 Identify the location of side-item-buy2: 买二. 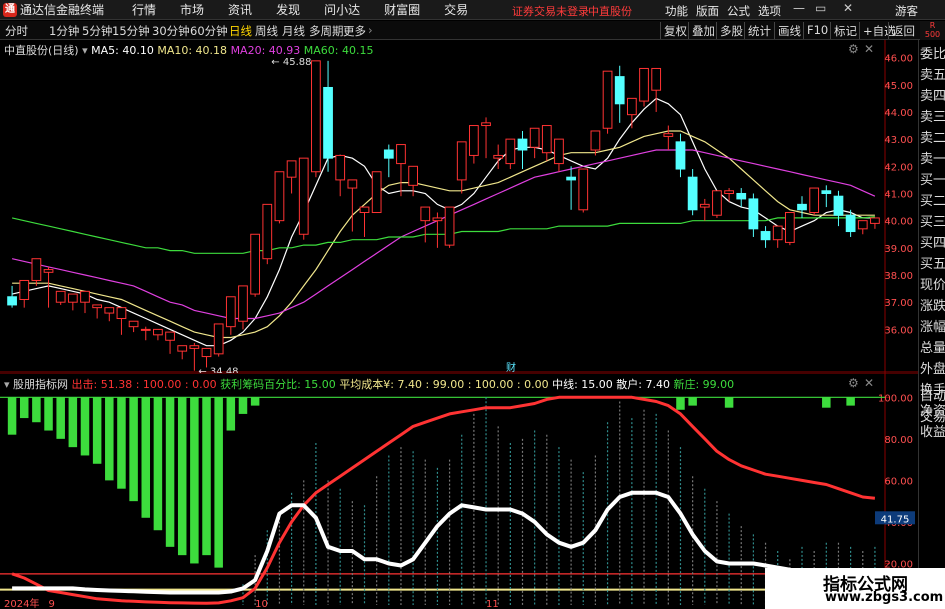
(932, 201).